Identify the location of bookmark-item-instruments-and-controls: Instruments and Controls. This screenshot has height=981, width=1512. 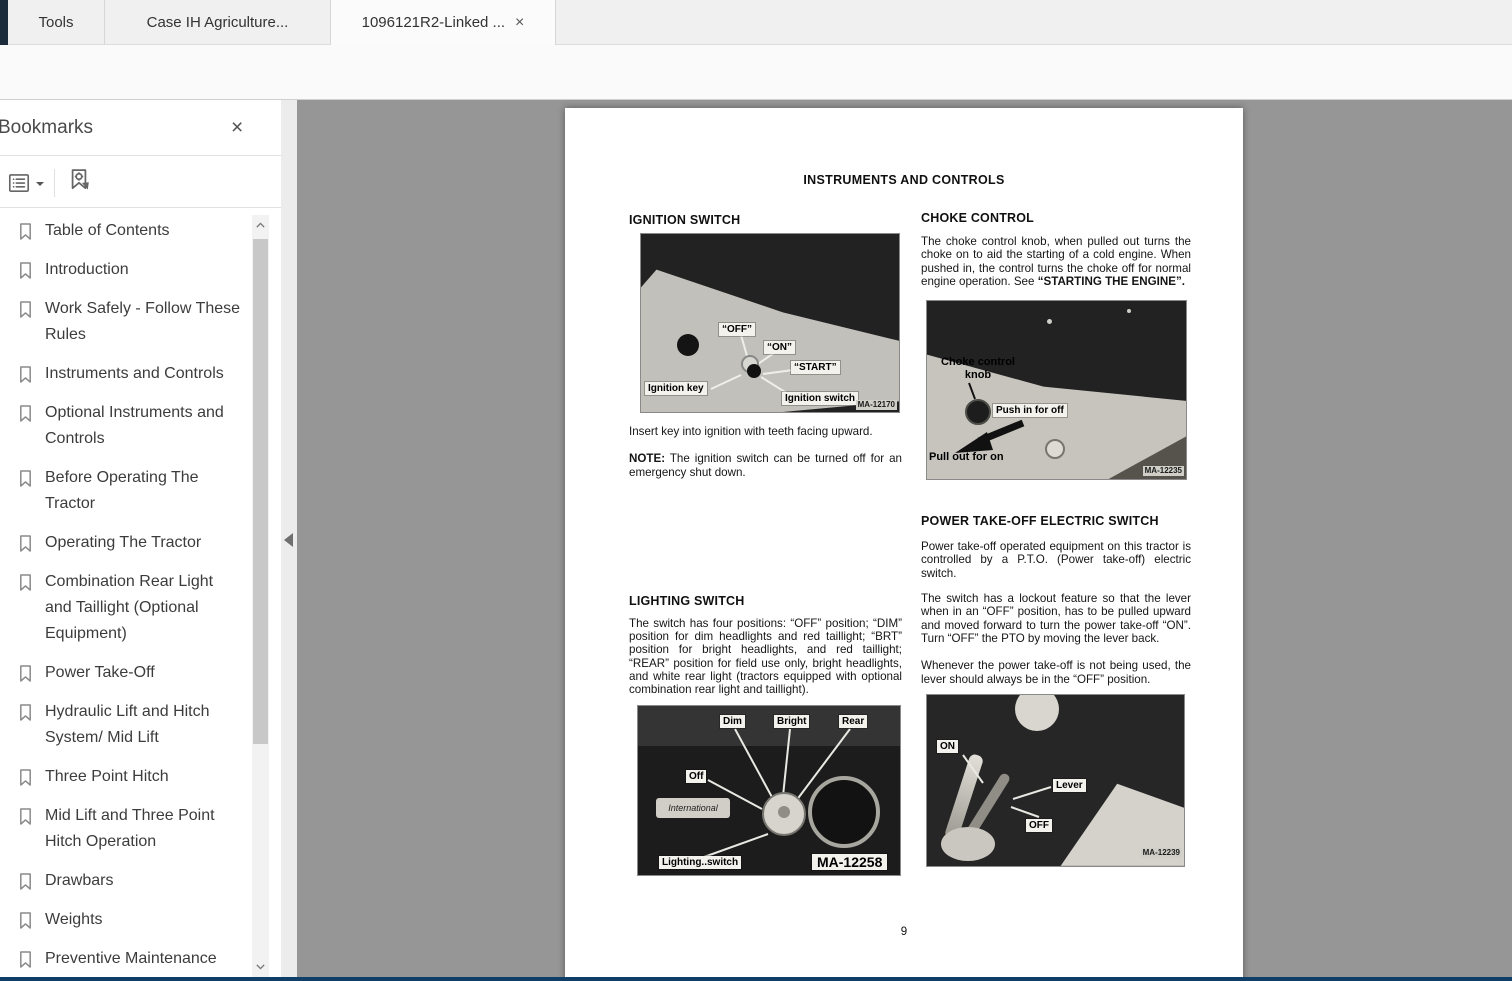
(134, 374).